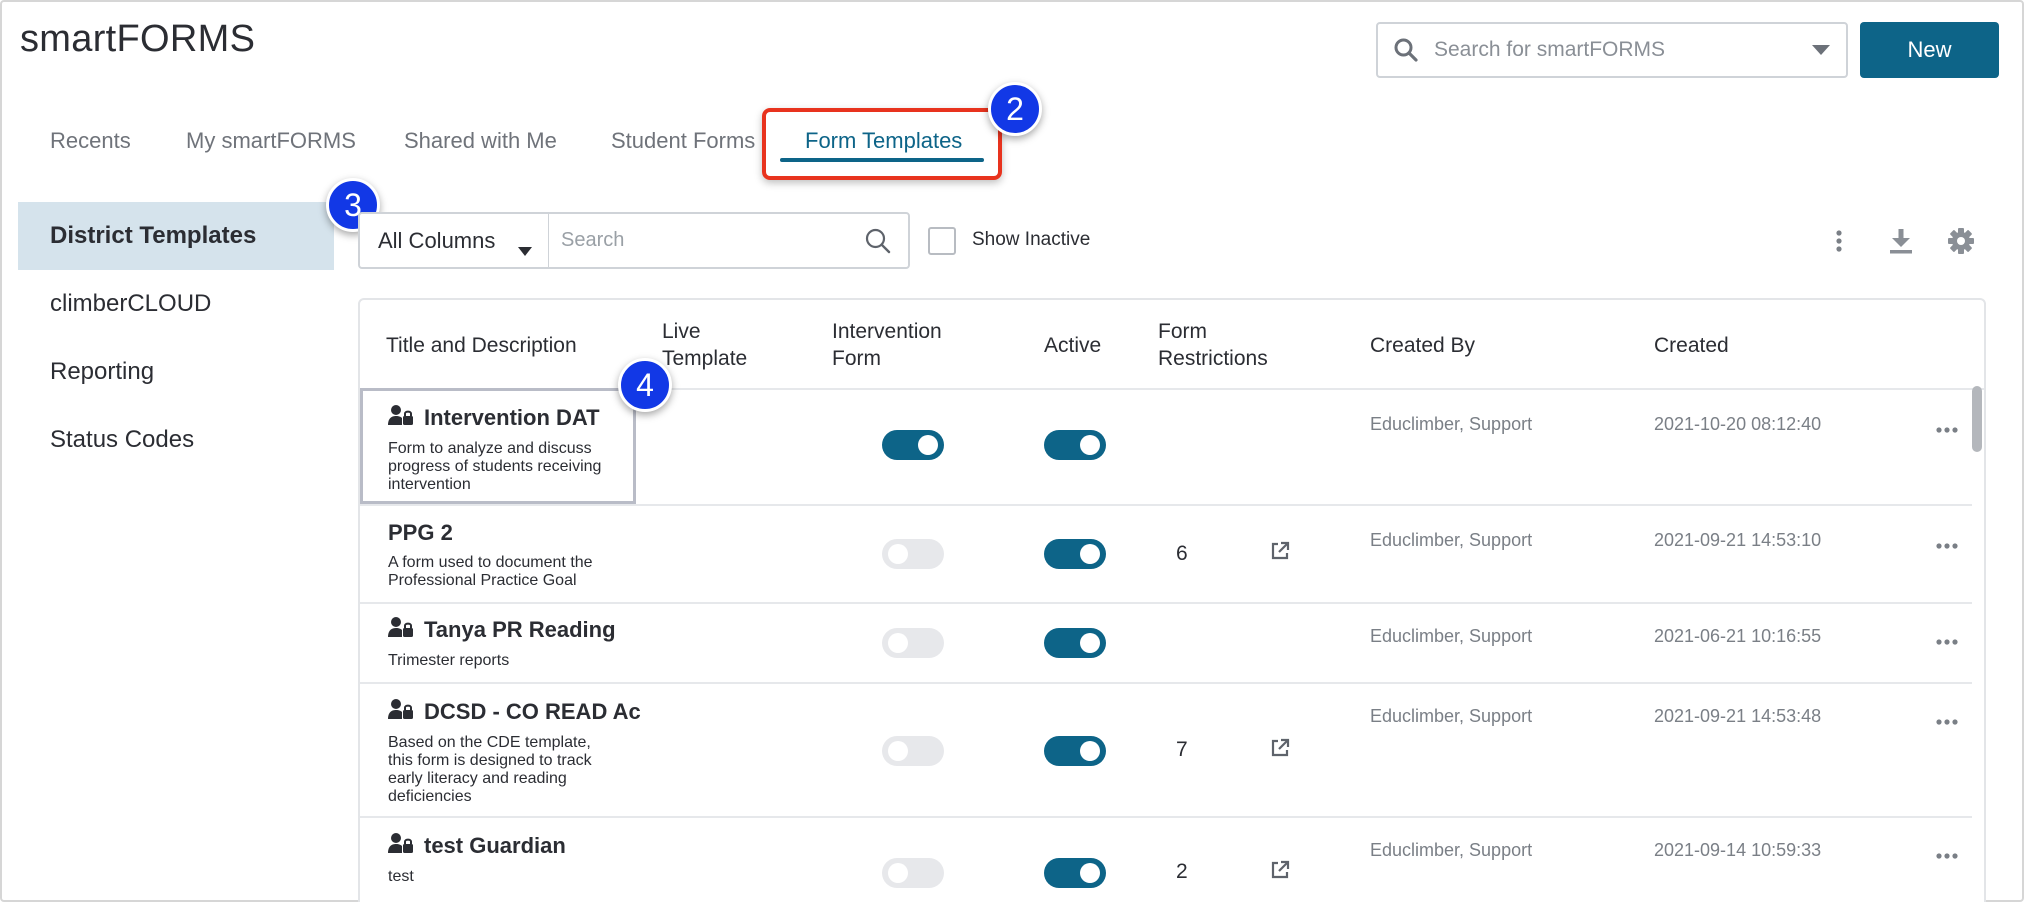 The height and width of the screenshot is (902, 2024). What do you see at coordinates (176, 372) in the screenshot?
I see `sidebar-item-reporting: Reporting` at bounding box center [176, 372].